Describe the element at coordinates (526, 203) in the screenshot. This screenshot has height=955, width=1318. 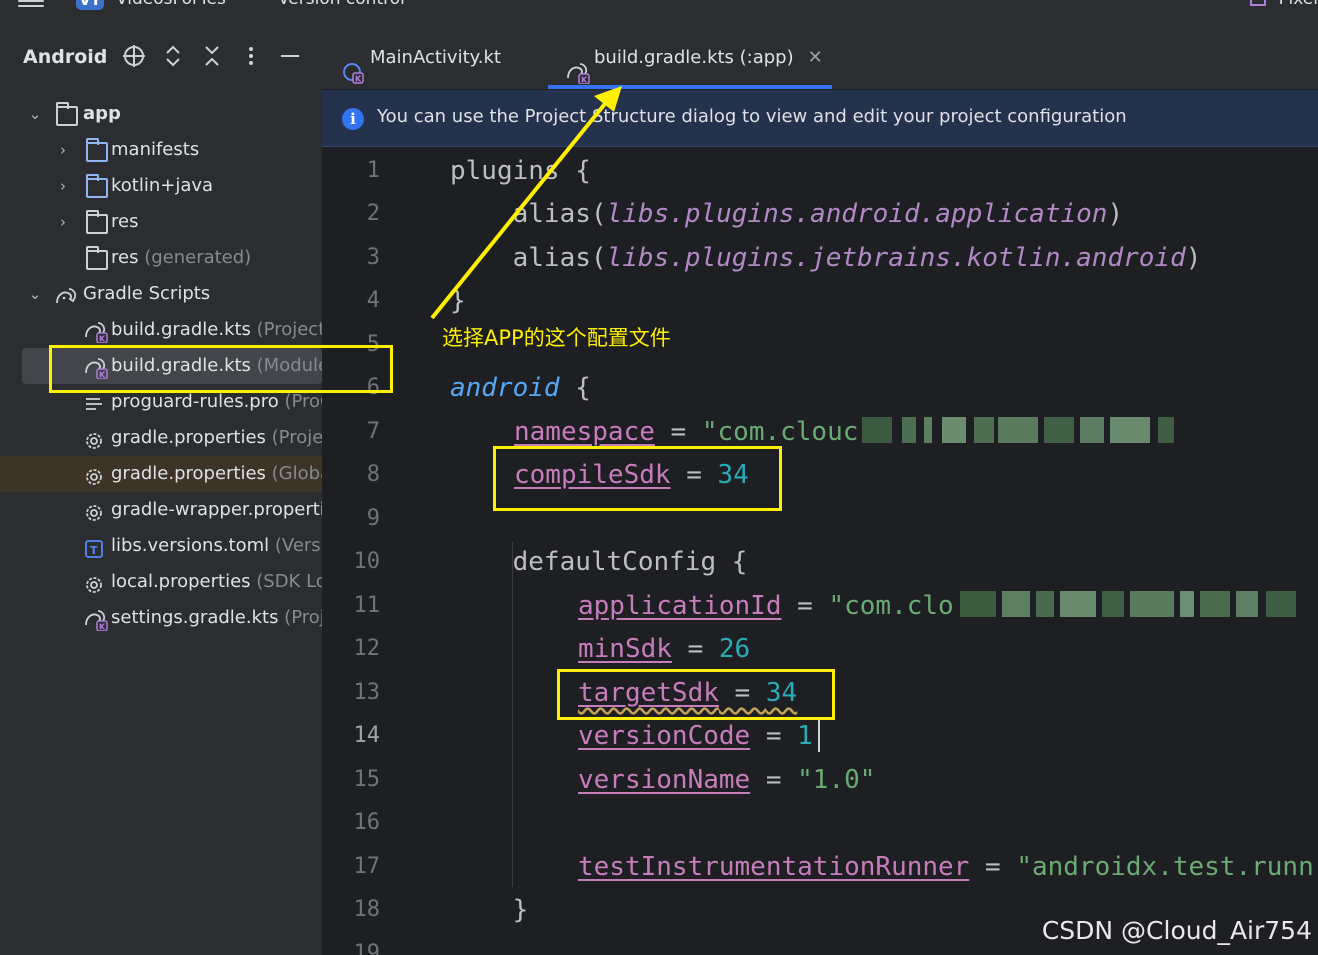
I see `annotation-arrow` at that location.